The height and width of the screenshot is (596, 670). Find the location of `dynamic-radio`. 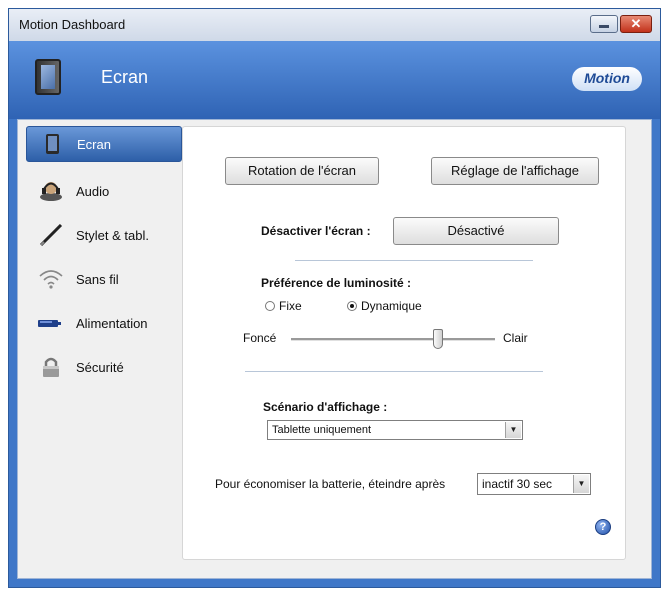

dynamic-radio is located at coordinates (352, 306).